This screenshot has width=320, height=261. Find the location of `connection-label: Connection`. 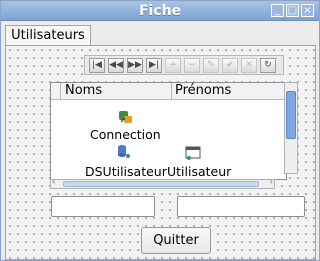

connection-label: Connection is located at coordinates (125, 134).